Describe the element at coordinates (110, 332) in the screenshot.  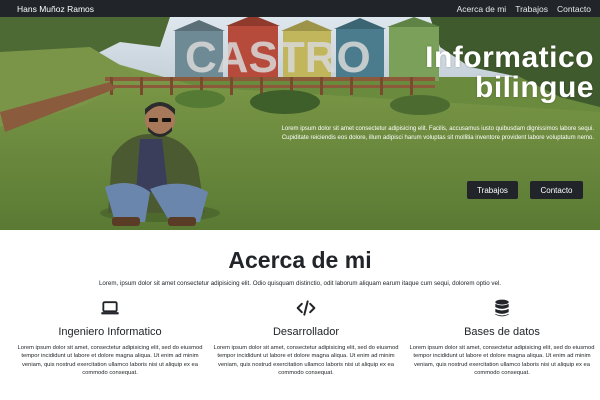
I see `feature-title: Ingeniero Informatico` at that location.